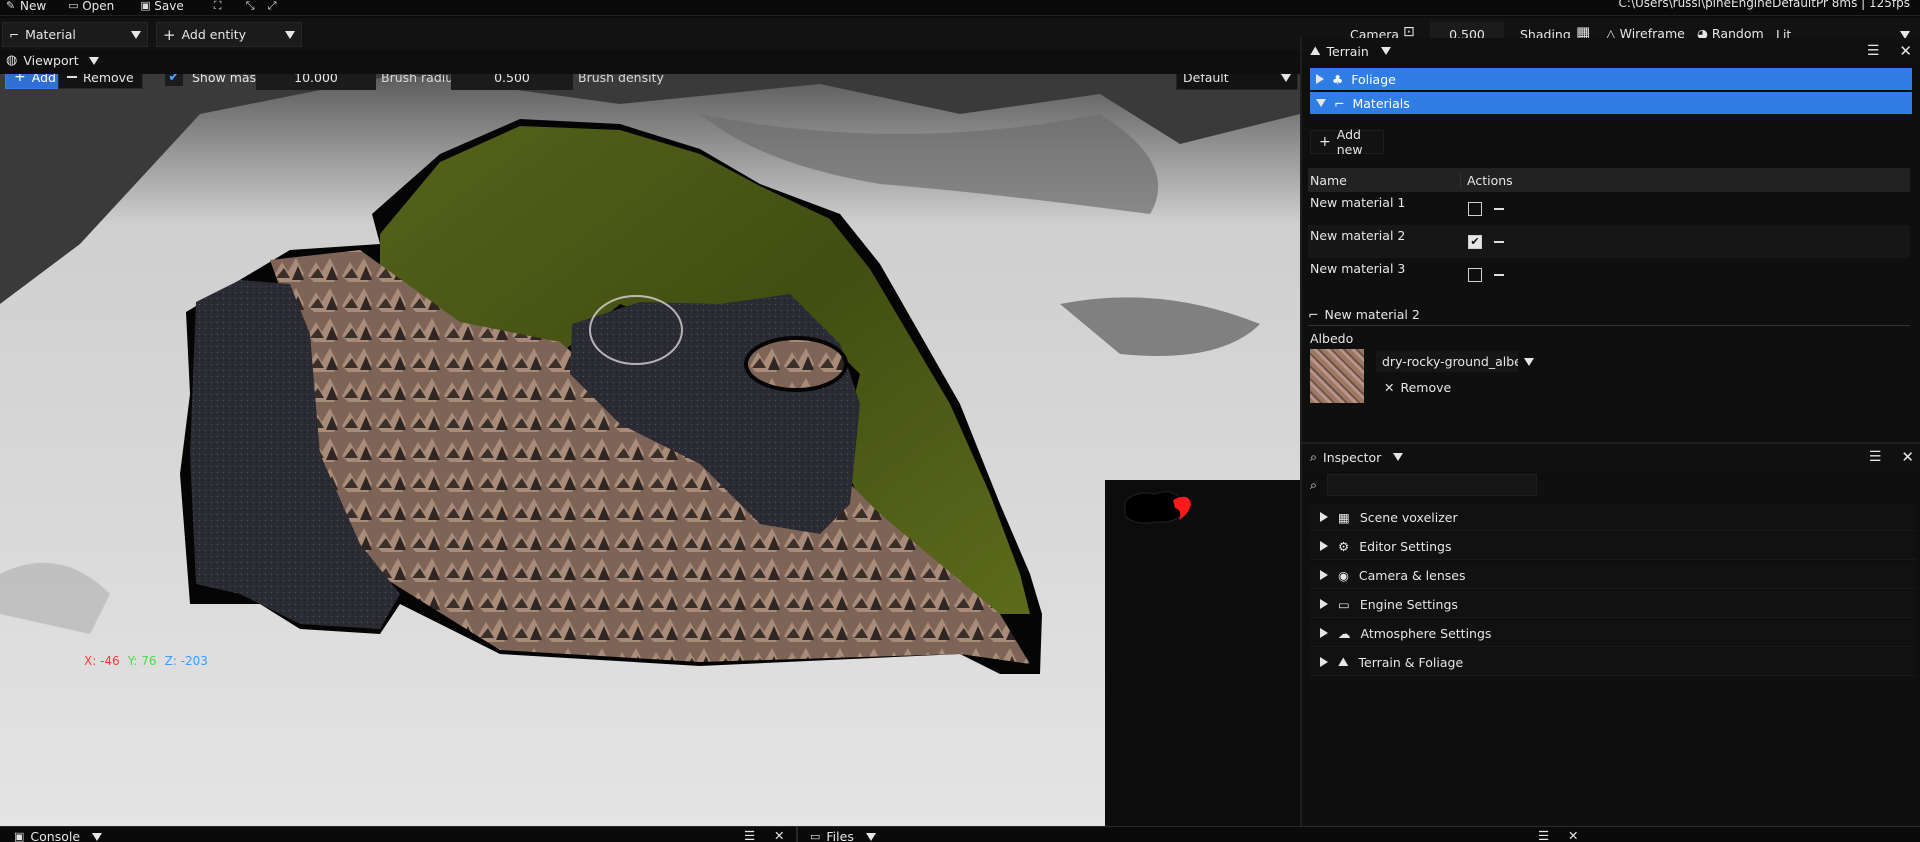  I want to click on add-material-button: + Add new, so click(1347, 142).